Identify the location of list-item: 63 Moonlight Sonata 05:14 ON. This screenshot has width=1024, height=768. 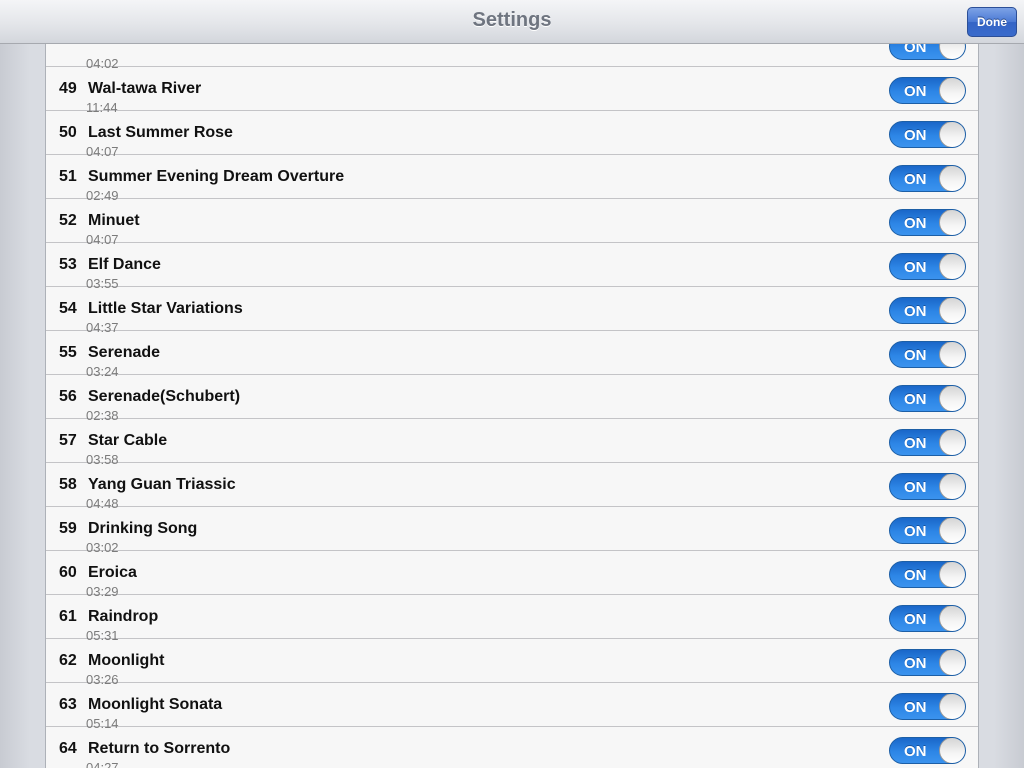
(512, 707).